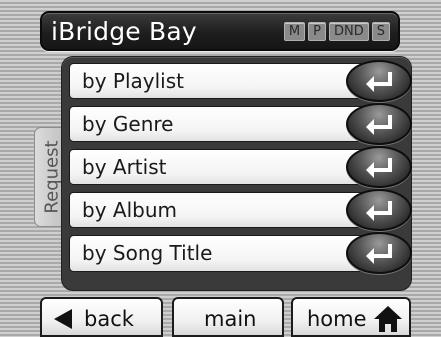 This screenshot has height=337, width=441. Describe the element at coordinates (124, 31) in the screenshot. I see `app-title: iBridge Bay` at that location.